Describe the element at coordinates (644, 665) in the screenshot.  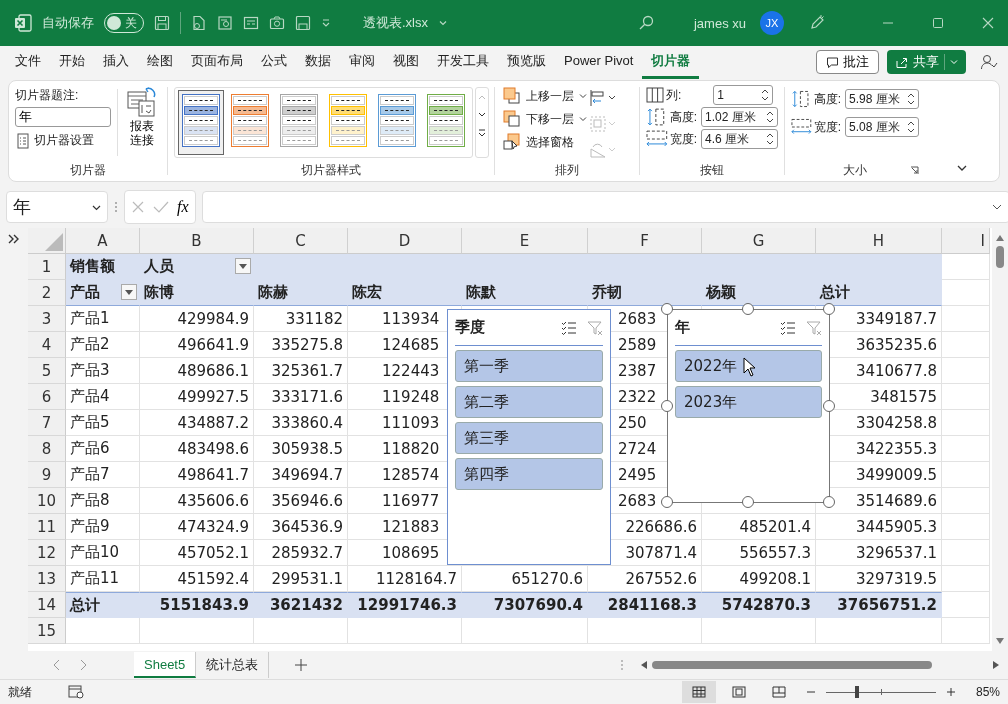
I see `scroll-left-icon` at that location.